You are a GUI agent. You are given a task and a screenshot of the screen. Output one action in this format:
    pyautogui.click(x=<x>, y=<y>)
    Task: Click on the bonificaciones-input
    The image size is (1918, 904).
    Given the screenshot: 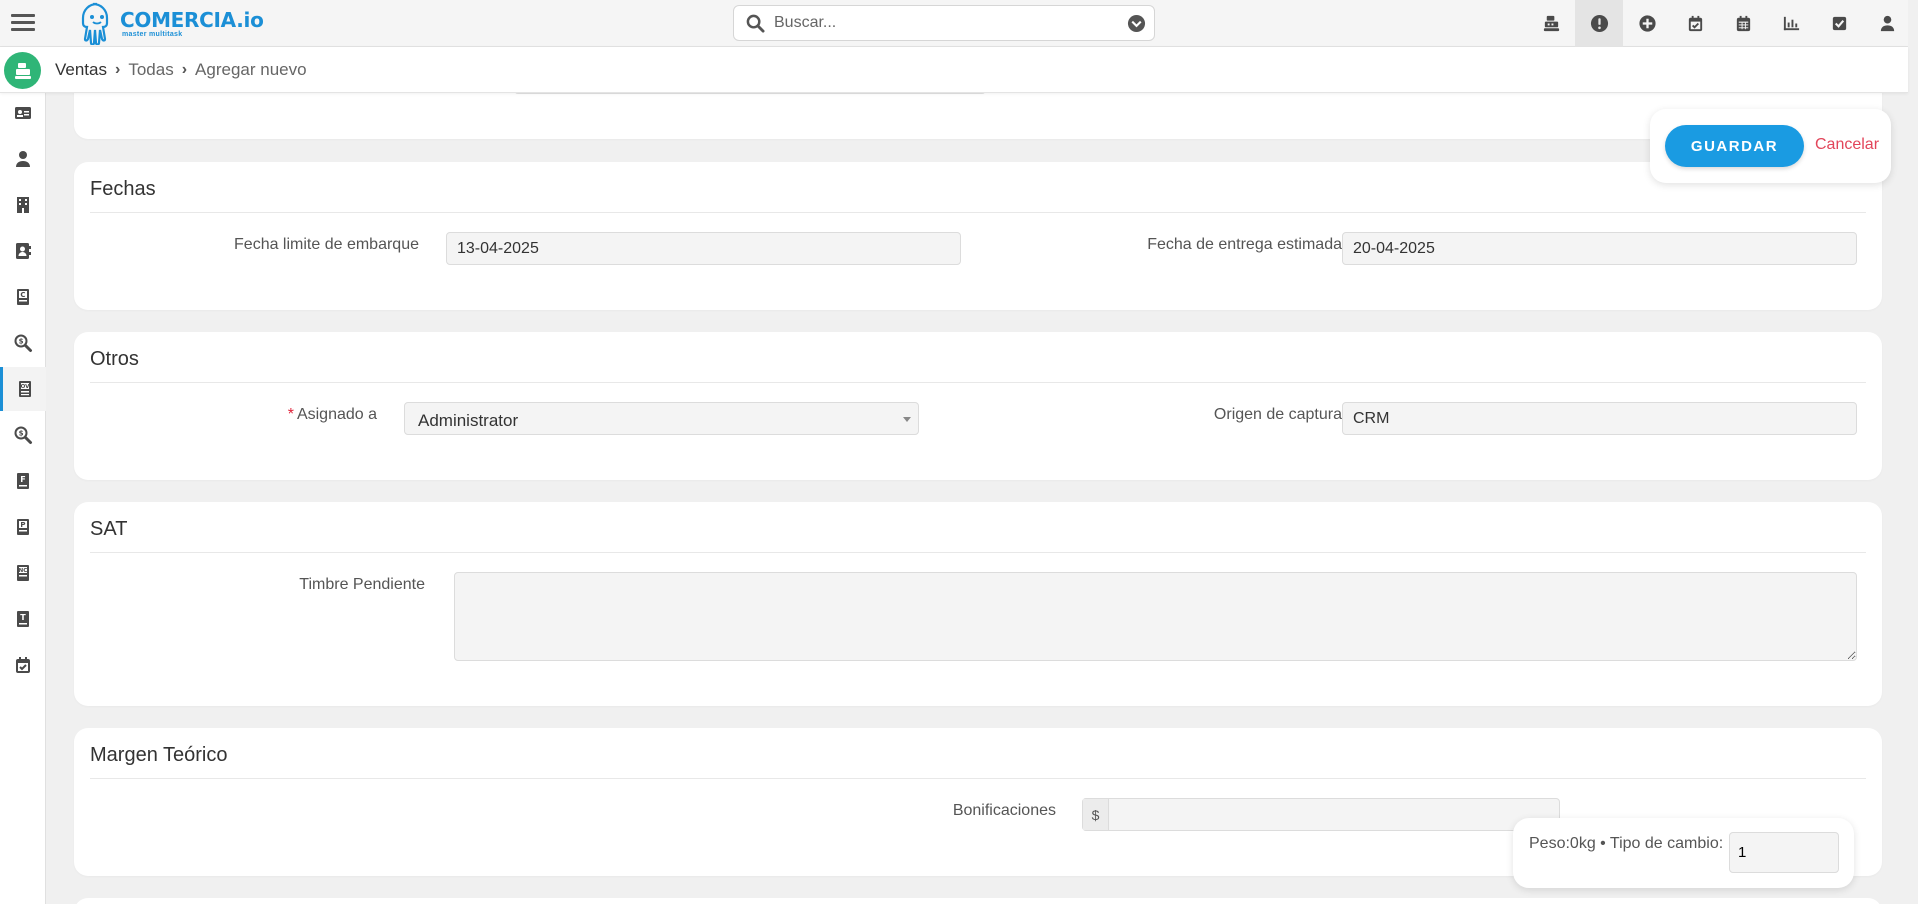 What is the action you would take?
    pyautogui.click(x=1334, y=814)
    